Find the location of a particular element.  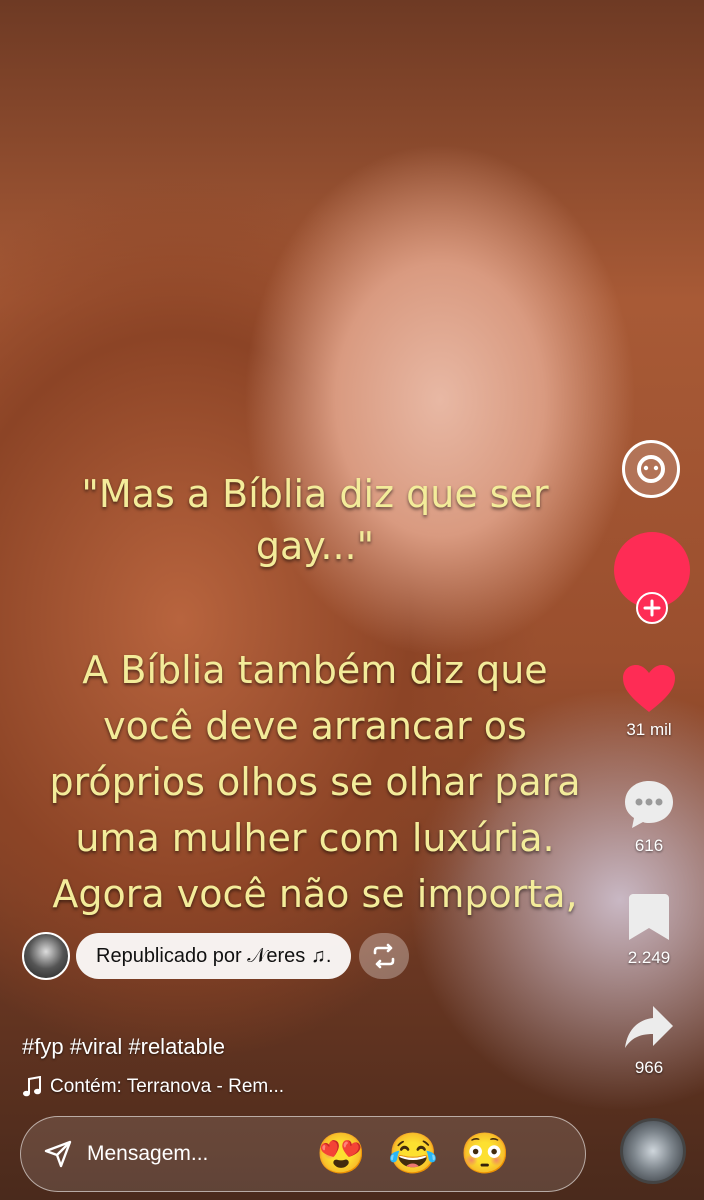

search-icon is located at coordinates (651, 469).